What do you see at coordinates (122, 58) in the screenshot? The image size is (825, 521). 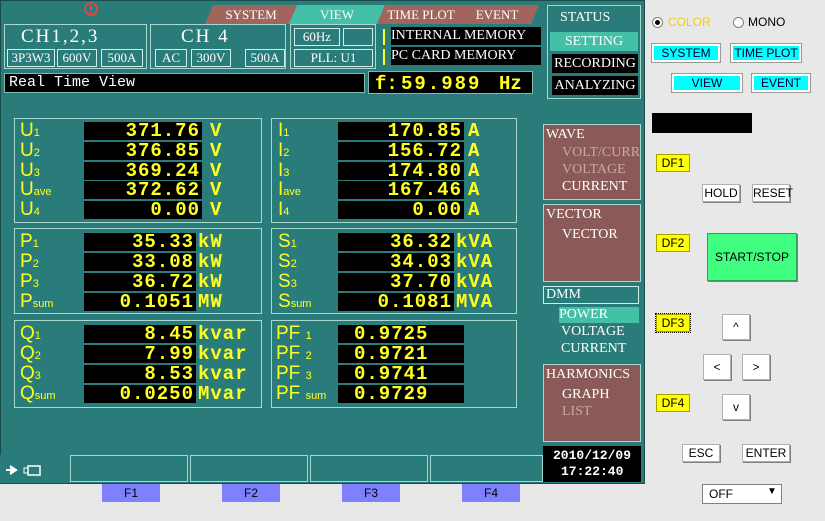 I see `curr-range-value: 500A` at bounding box center [122, 58].